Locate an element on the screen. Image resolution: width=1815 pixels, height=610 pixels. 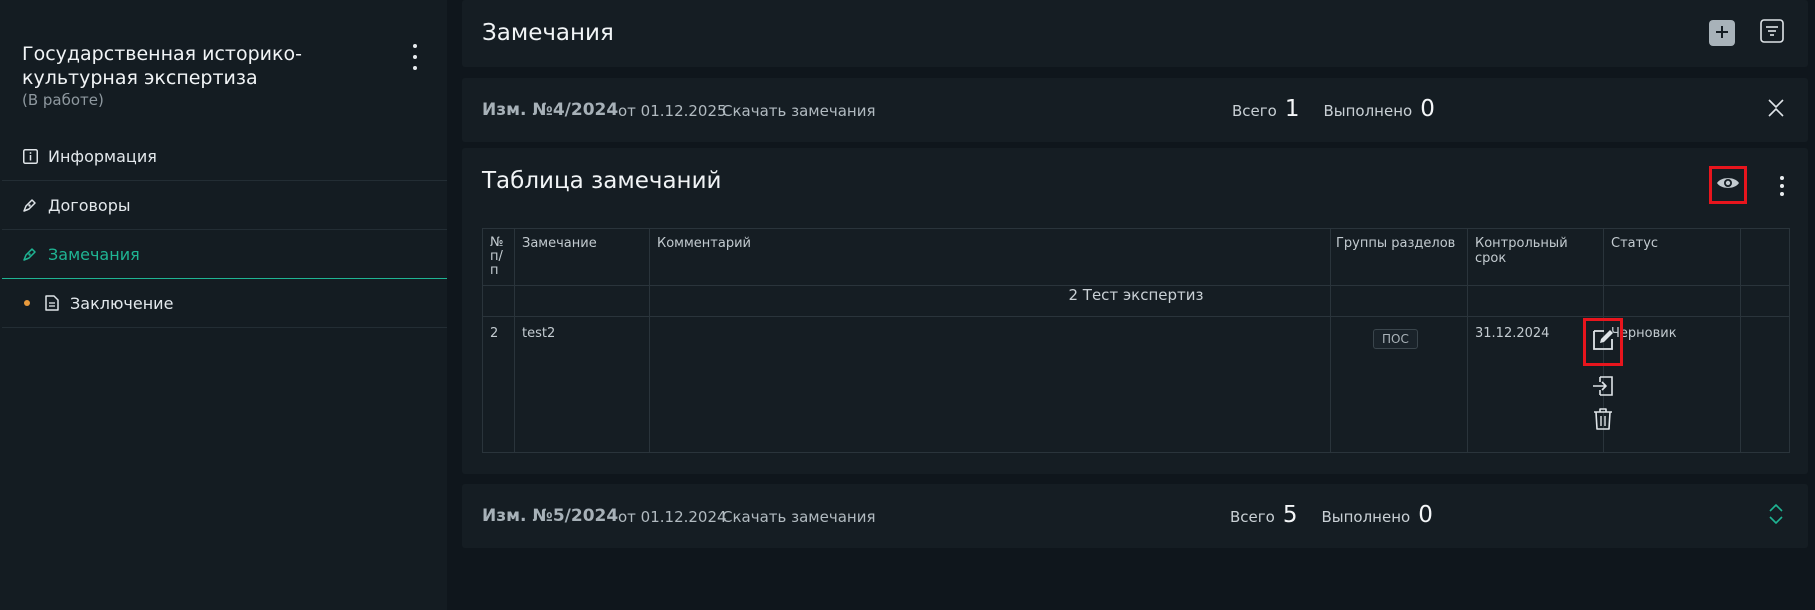
section-tag: ПОС is located at coordinates (1395, 339).